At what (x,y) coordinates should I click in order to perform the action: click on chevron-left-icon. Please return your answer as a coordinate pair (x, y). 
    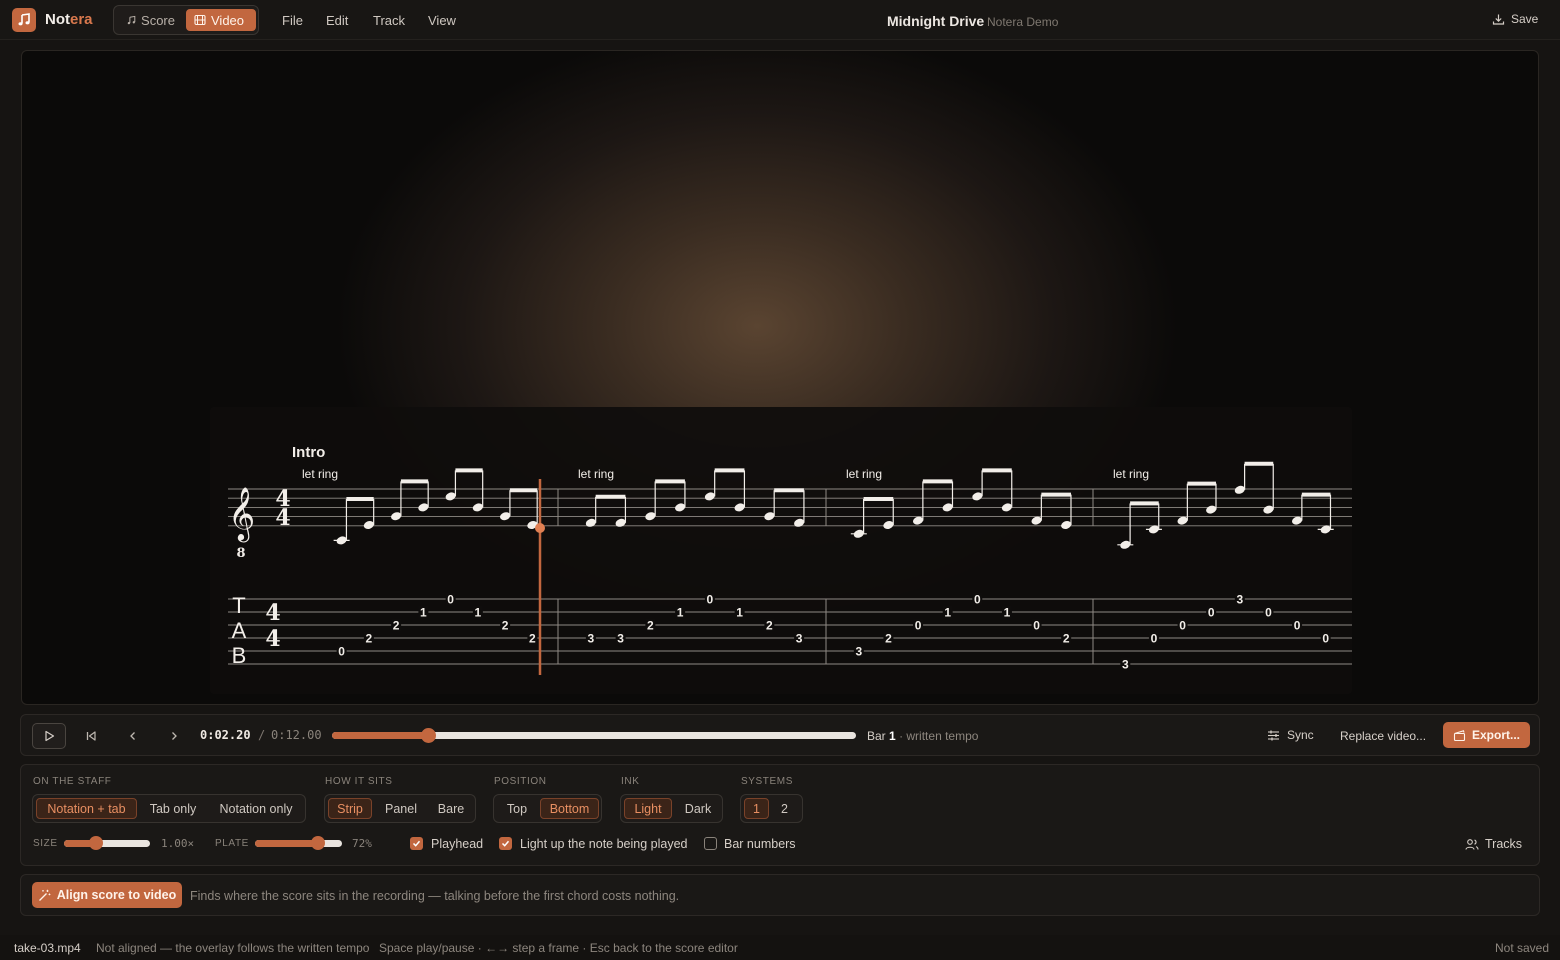
    Looking at the image, I should click on (132, 736).